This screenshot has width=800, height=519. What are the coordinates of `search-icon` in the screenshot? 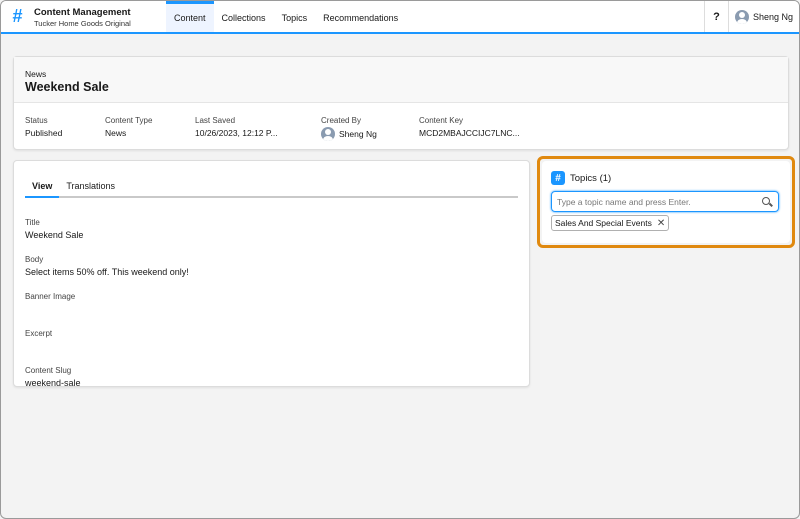 It's located at (767, 202).